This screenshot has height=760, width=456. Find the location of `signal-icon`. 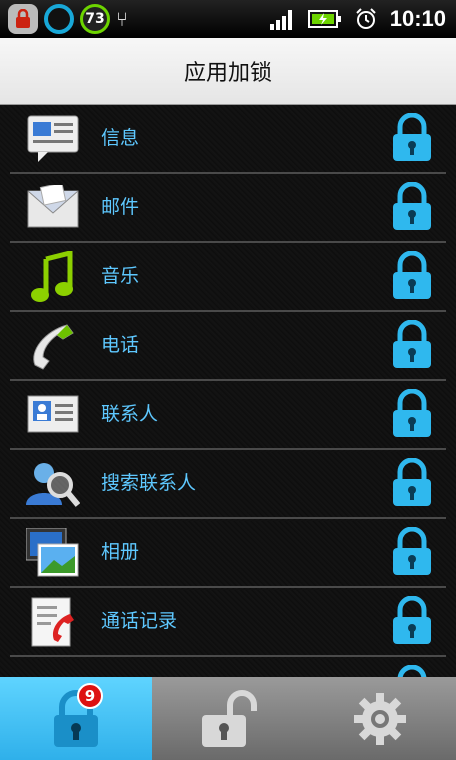

signal-icon is located at coordinates (280, 20).